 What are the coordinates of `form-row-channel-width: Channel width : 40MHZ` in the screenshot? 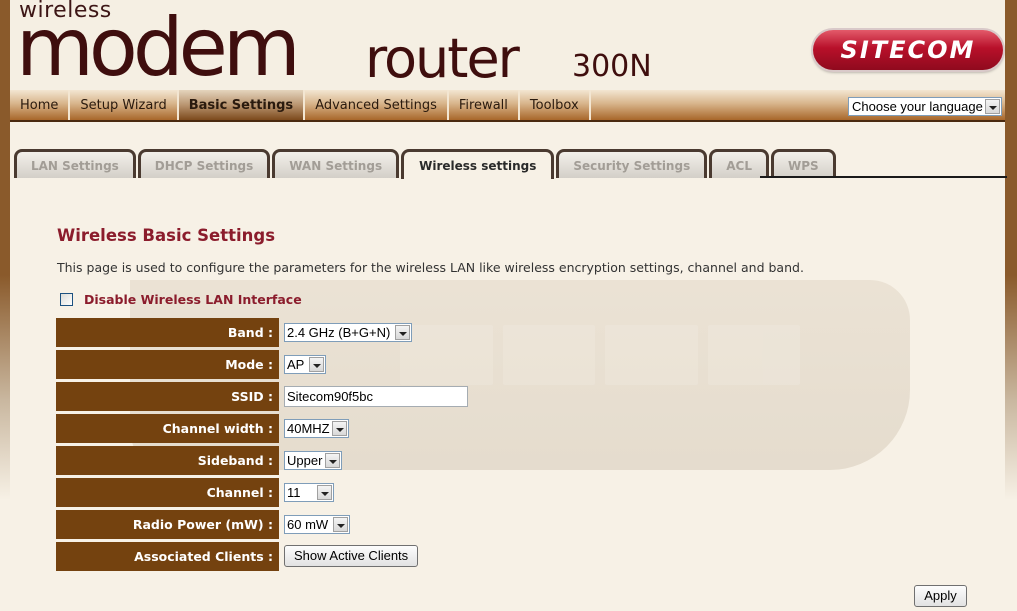 It's located at (262, 428).